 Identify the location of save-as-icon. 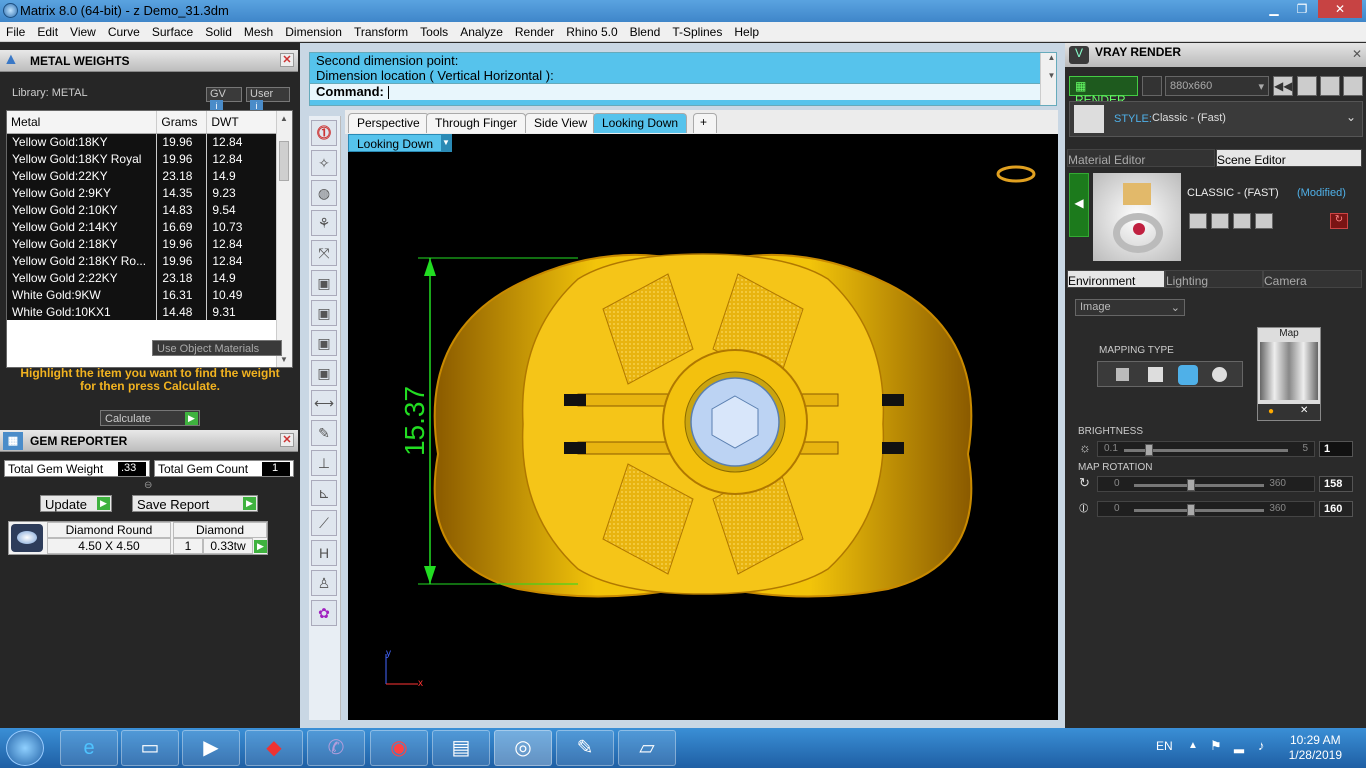
(1220, 221).